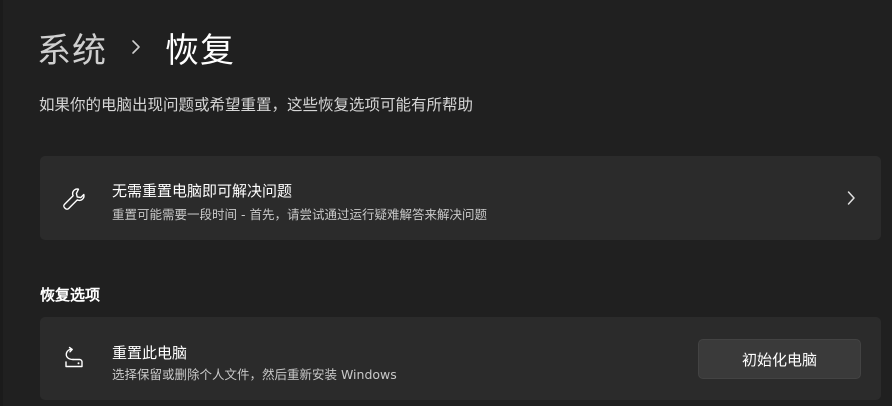  What do you see at coordinates (74, 358) in the screenshot?
I see `reset-pc-icon` at bounding box center [74, 358].